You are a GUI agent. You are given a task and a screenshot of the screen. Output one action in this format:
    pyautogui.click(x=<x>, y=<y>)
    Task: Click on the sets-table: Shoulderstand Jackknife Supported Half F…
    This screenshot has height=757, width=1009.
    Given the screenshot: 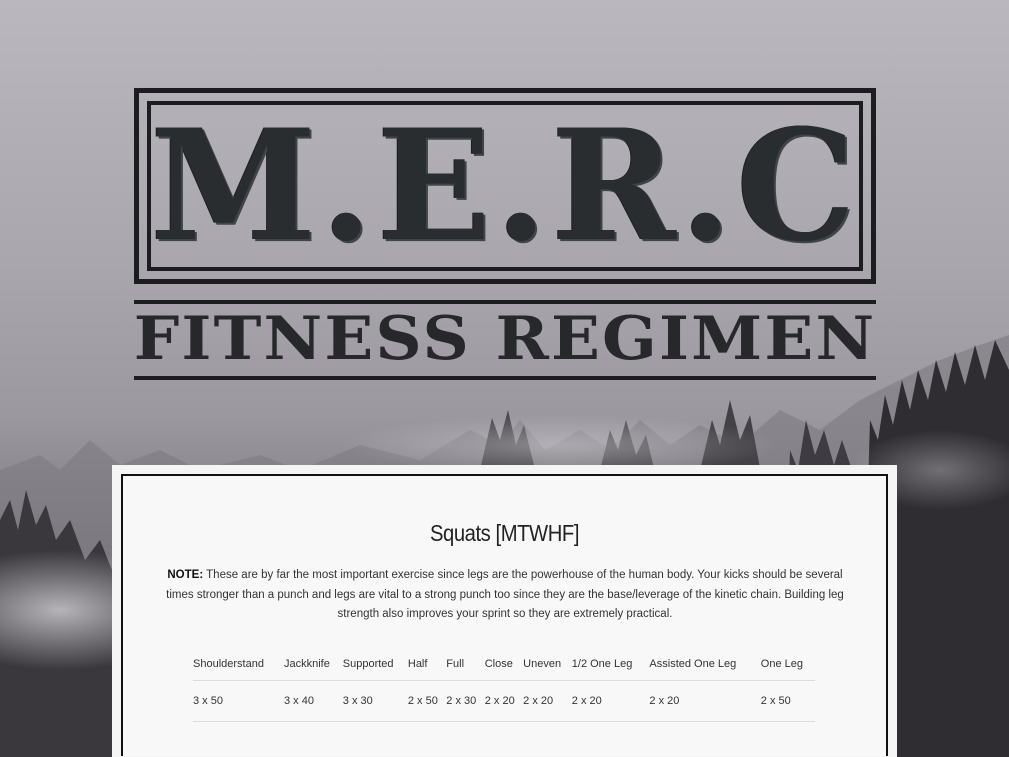 What is the action you would take?
    pyautogui.click(x=504, y=685)
    